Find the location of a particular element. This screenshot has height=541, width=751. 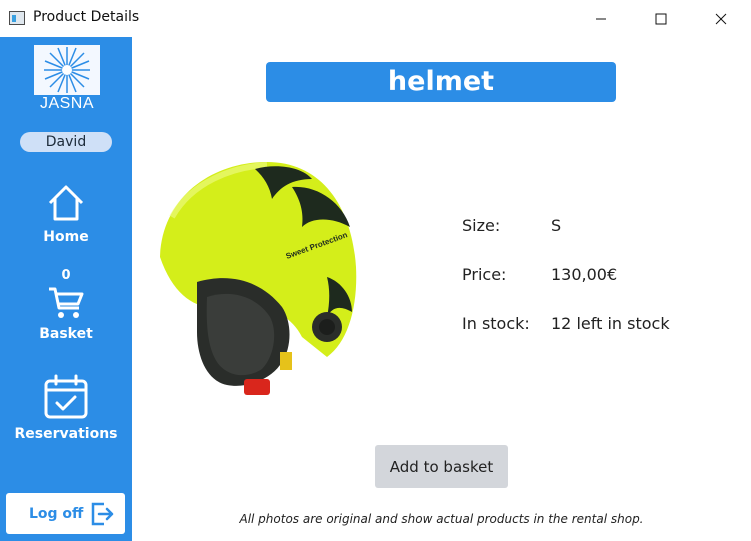

price-label: Price: is located at coordinates (484, 274).